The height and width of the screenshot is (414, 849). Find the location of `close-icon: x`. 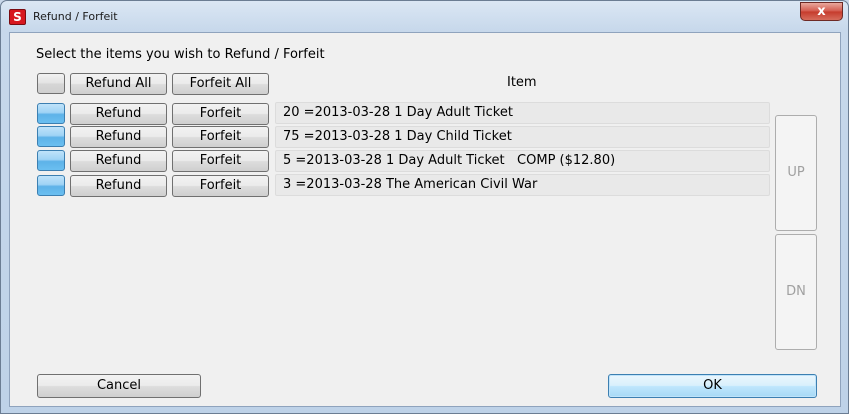

close-icon: x is located at coordinates (821, 11).